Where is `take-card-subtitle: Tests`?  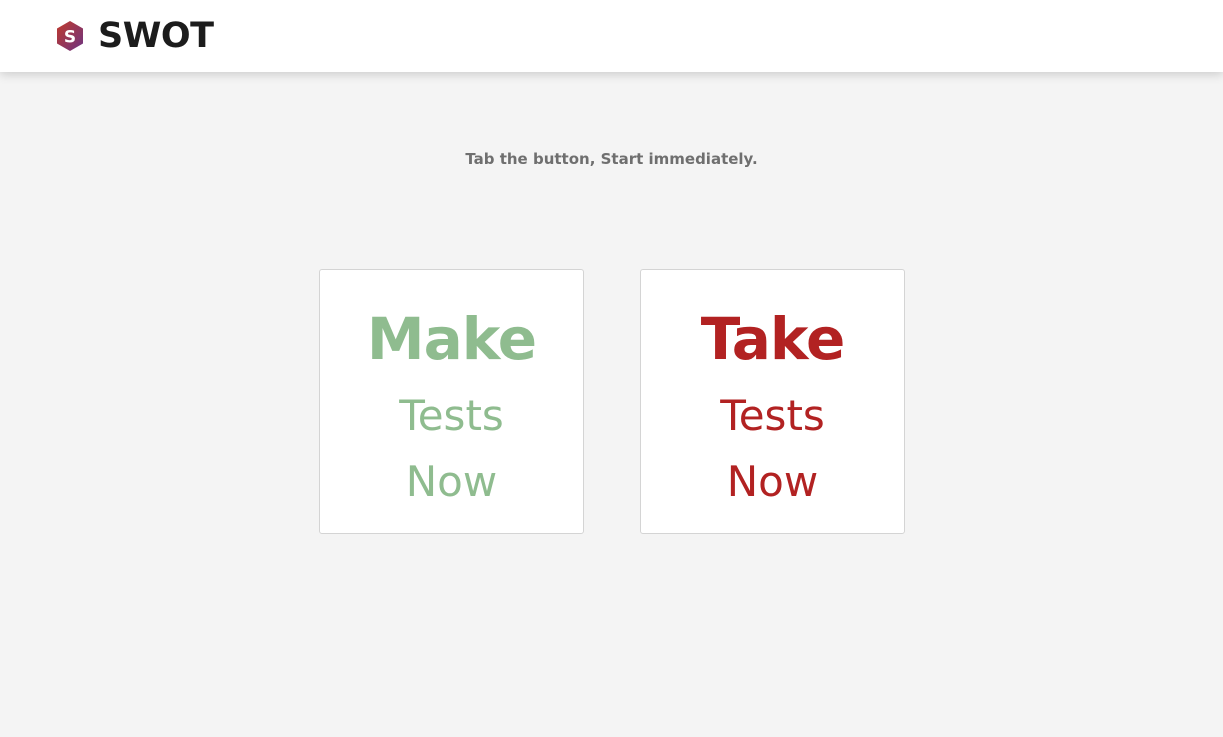 take-card-subtitle: Tests is located at coordinates (772, 415).